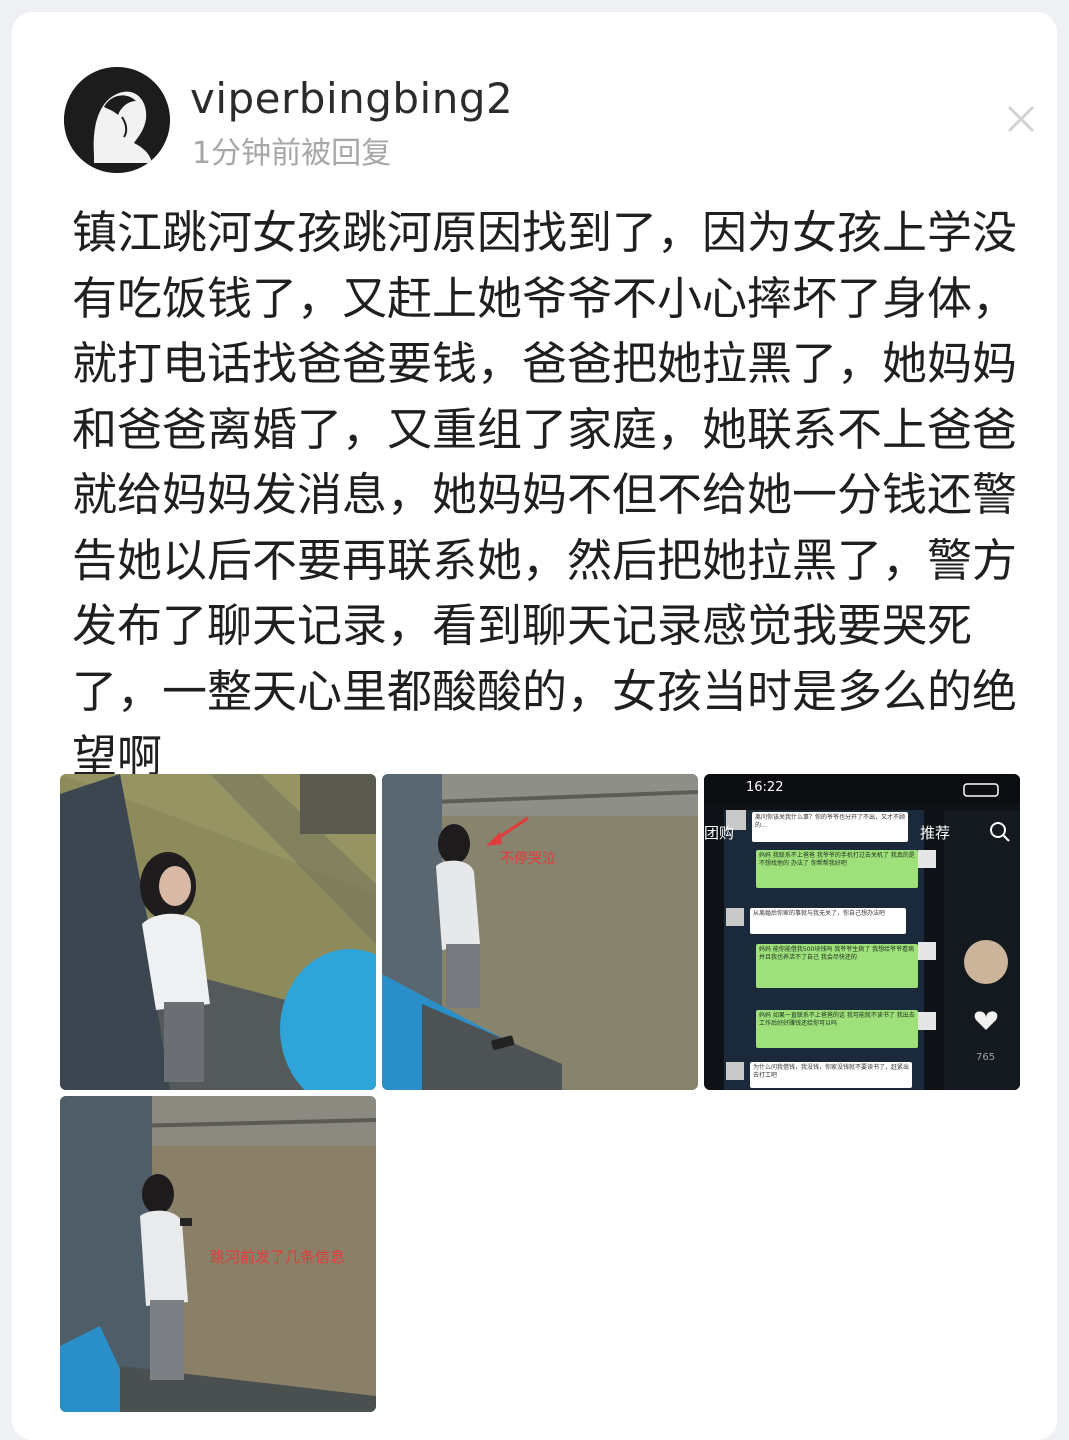 Image resolution: width=1069 pixels, height=1440 pixels. Describe the element at coordinates (935, 833) in the screenshot. I see `phone-tab-recommend: 推荐` at that location.